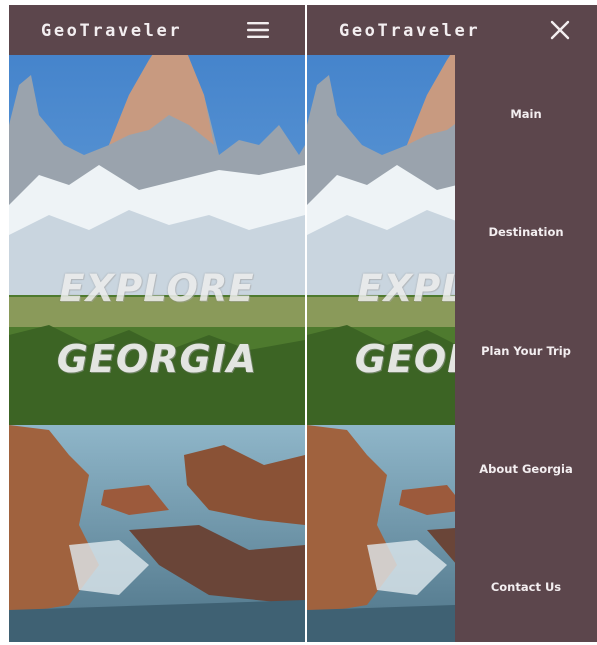  I want to click on menu-item-main: Main, so click(526, 114).